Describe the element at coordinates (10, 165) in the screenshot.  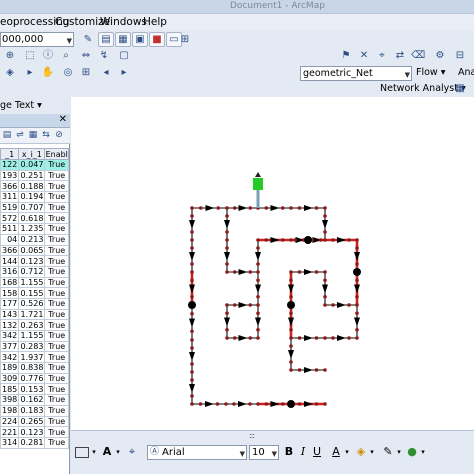
I see `table-cell: 122` at that location.